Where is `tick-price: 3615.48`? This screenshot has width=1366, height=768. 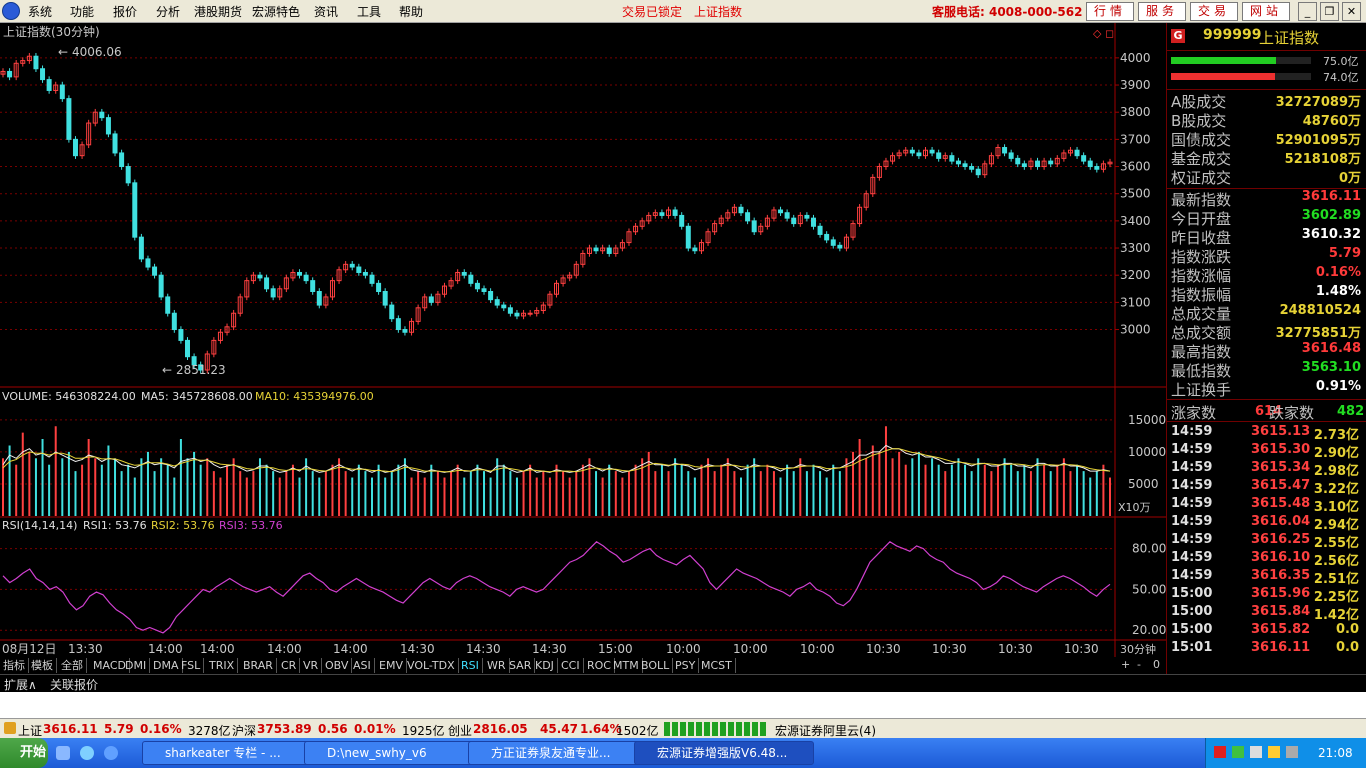 tick-price: 3615.48 is located at coordinates (1281, 503).